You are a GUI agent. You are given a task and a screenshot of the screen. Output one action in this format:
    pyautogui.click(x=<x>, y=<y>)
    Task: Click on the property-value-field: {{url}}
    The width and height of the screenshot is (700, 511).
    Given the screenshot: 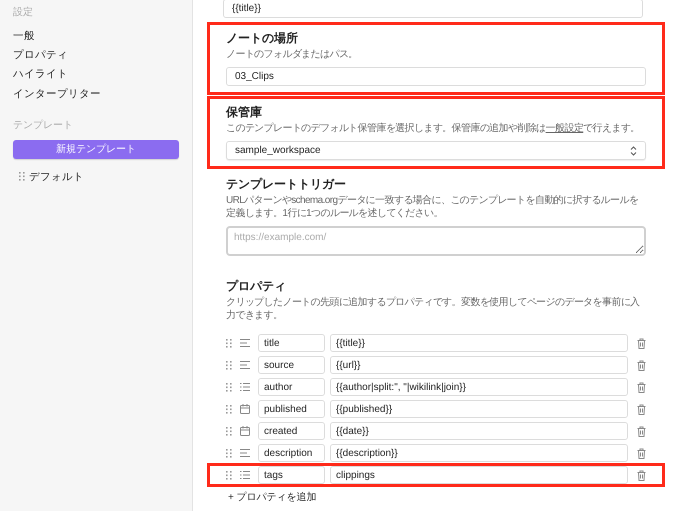 What is the action you would take?
    pyautogui.click(x=479, y=365)
    